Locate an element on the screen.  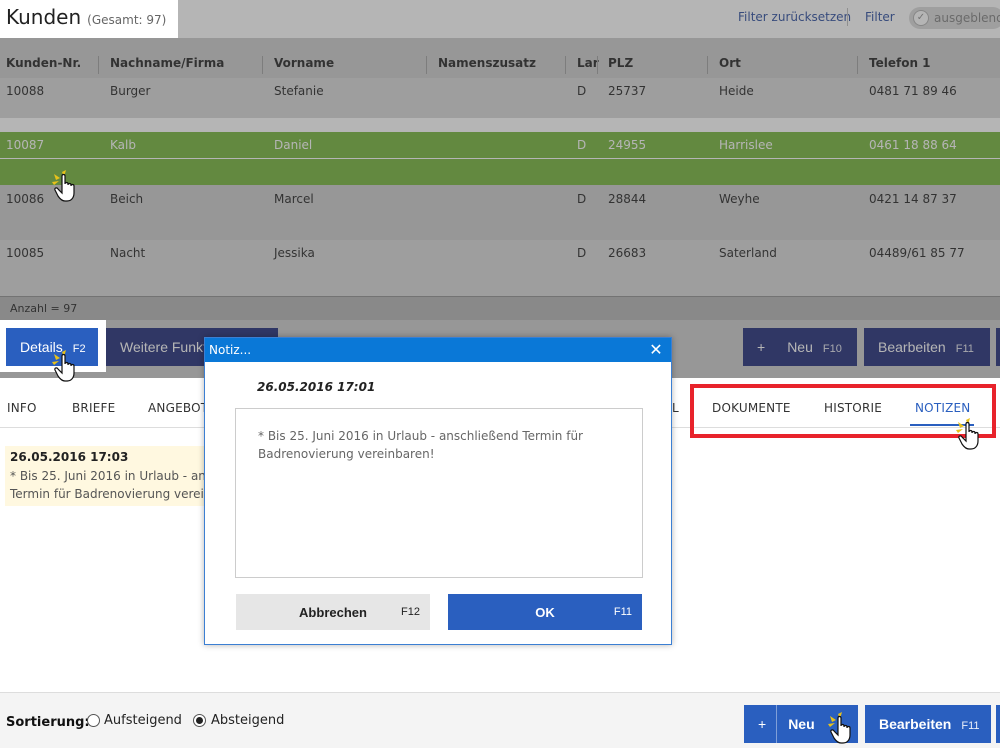
col-header-tel: Telefon 1 is located at coordinates (900, 63).